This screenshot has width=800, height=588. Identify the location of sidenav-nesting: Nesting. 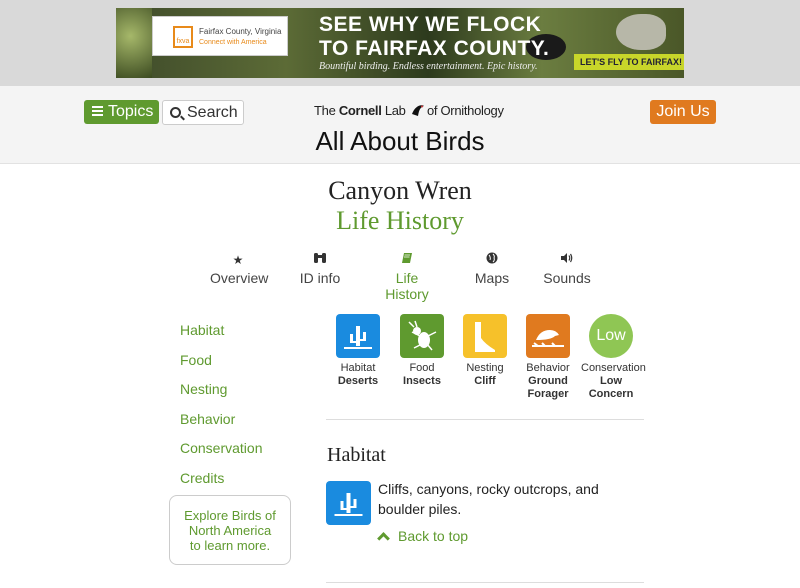
(221, 396).